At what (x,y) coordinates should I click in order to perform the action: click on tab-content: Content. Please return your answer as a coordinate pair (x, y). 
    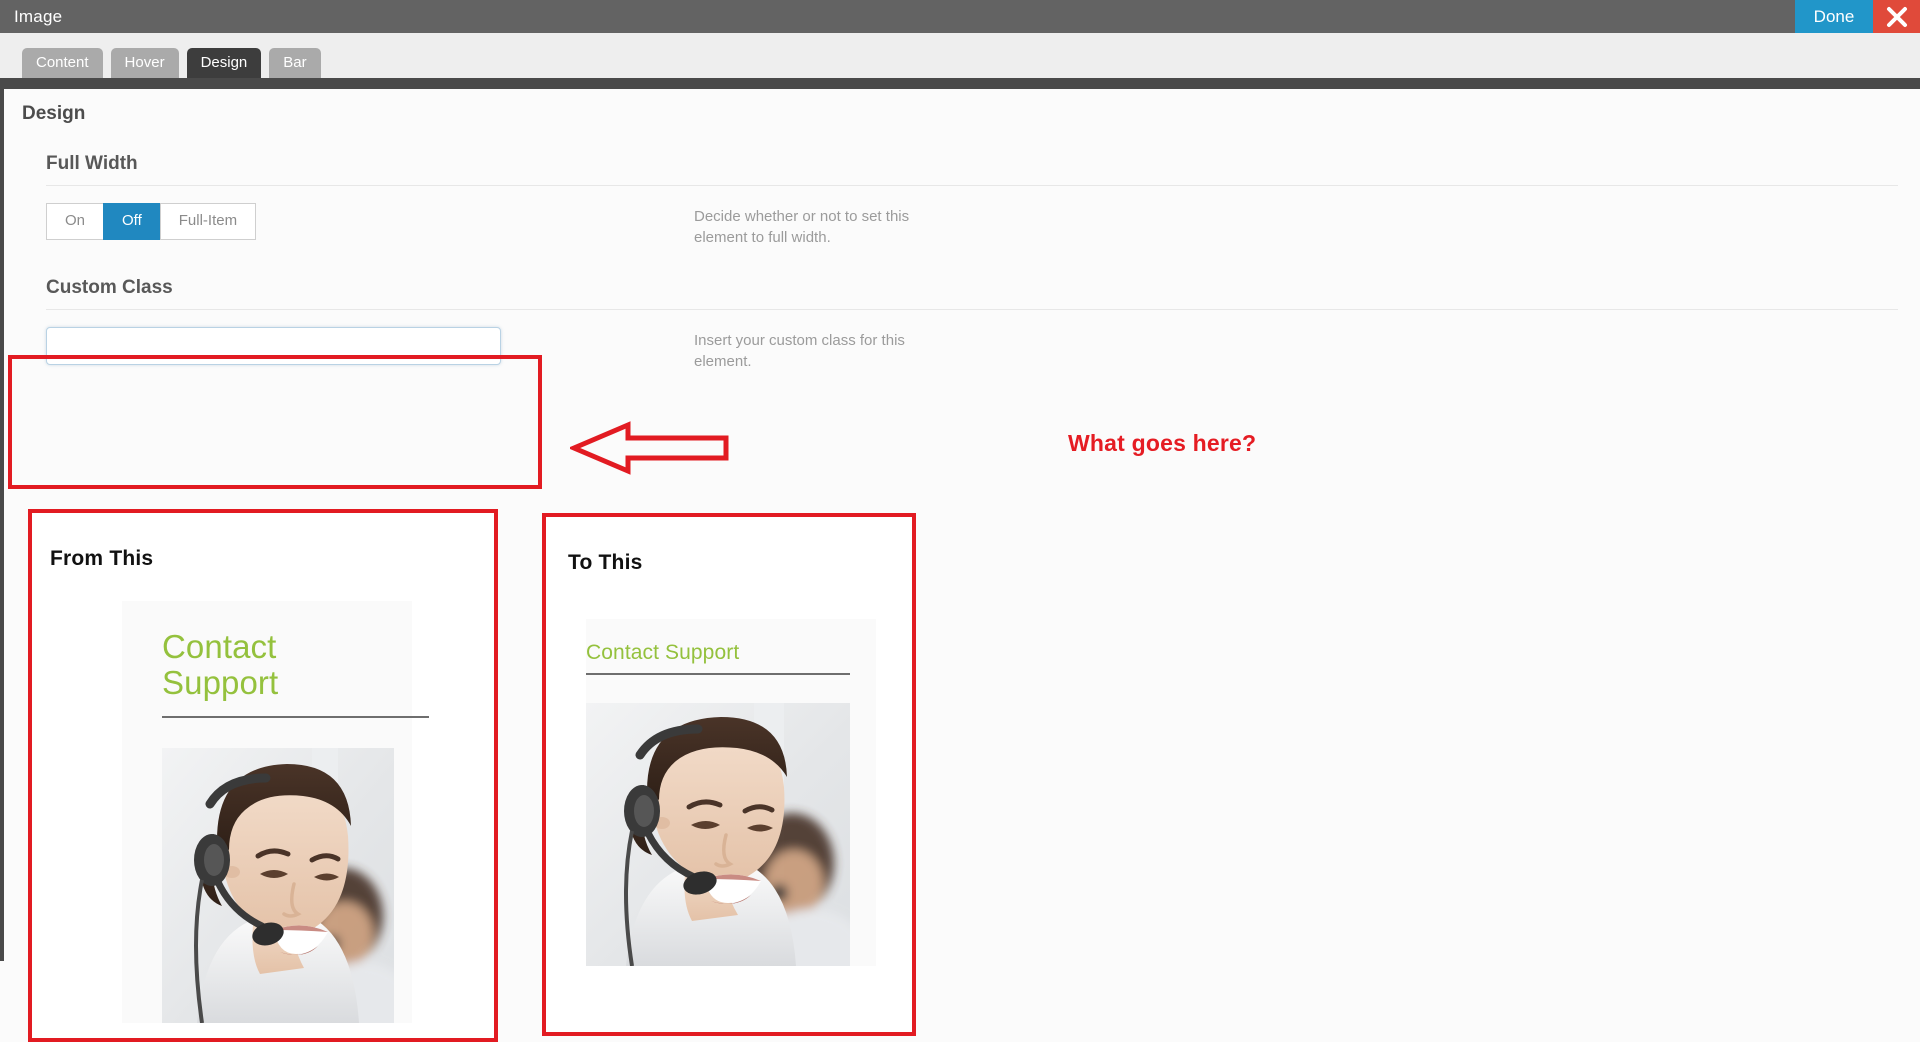
    Looking at the image, I should click on (62, 63).